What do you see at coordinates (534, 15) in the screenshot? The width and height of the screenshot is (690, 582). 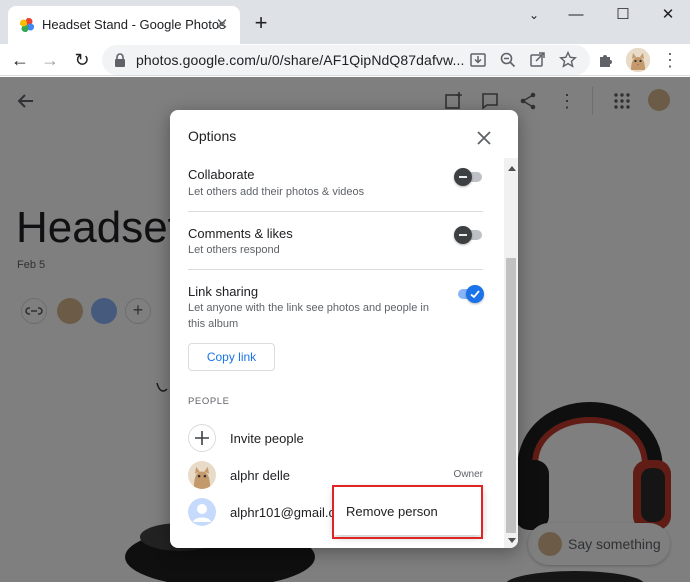 I see `tab-search-icon: ⌄` at bounding box center [534, 15].